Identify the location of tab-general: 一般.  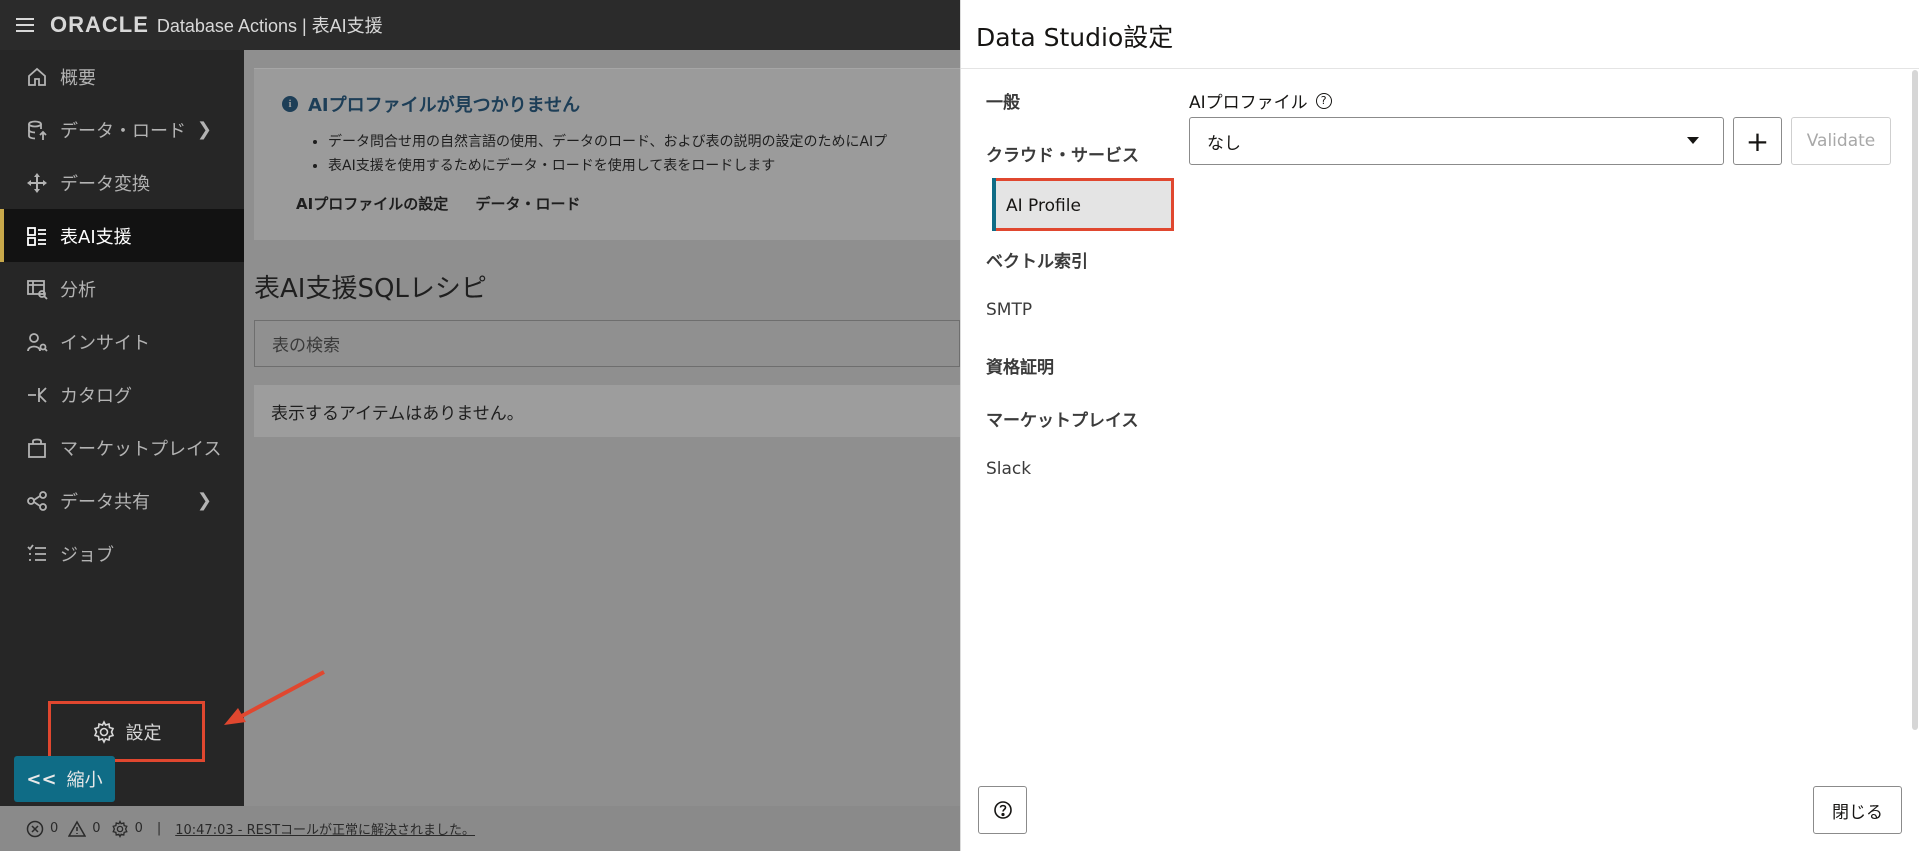
(1003, 100).